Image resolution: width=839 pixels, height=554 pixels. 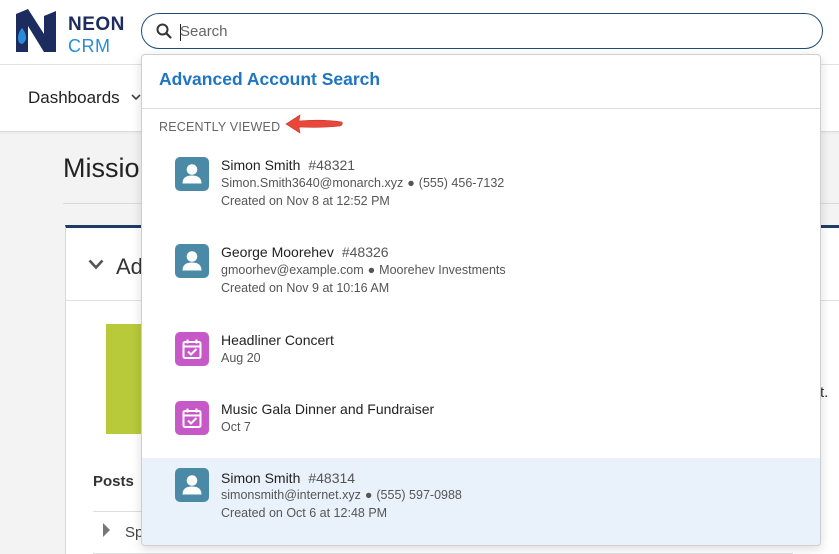 What do you see at coordinates (292, 270) in the screenshot?
I see `result-email: gmoorhev@example.com` at bounding box center [292, 270].